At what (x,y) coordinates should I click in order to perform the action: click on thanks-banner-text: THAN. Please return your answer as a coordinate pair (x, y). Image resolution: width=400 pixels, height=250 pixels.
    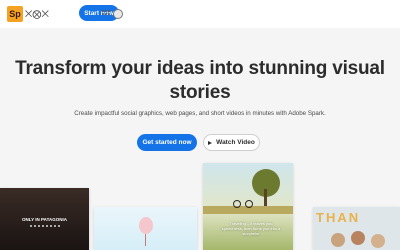
    Looking at the image, I should click on (338, 217).